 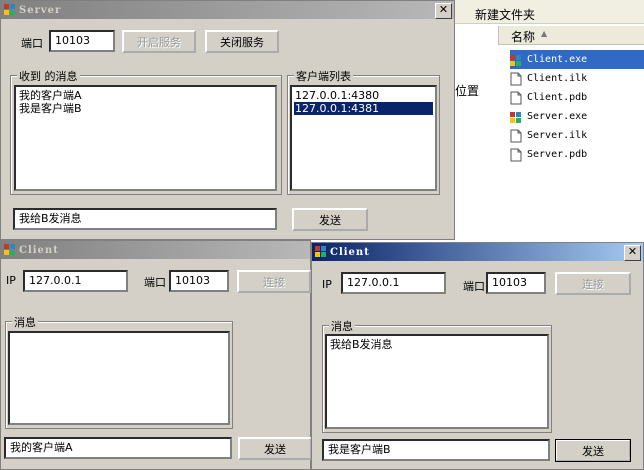 I want to click on client-a-titlebar: Client, so click(x=155, y=250).